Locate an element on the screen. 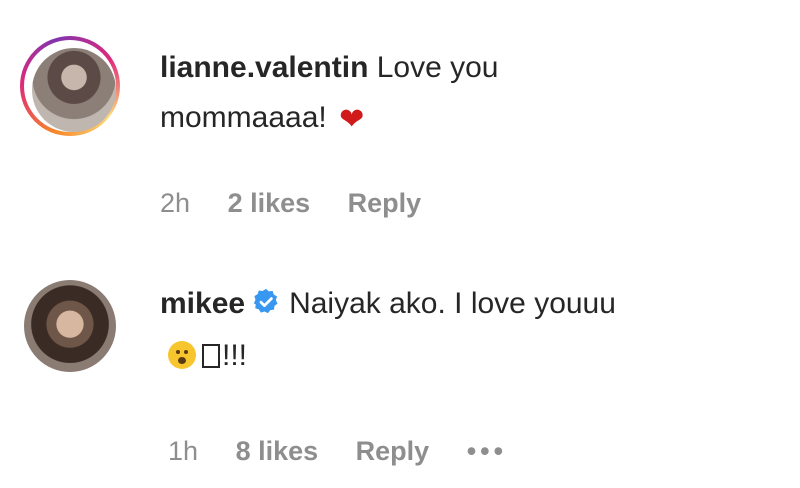 The image size is (800, 488). comment-text: Love you is located at coordinates (437, 67).